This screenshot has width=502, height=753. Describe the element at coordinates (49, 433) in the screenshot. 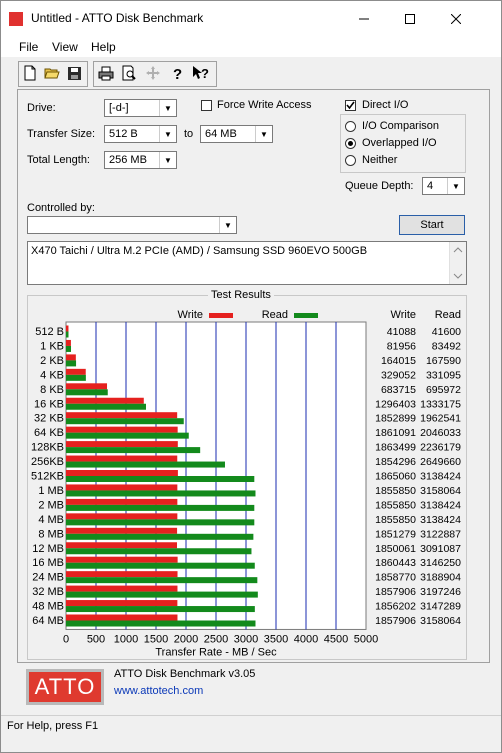

I see `category-label: 64 KB` at that location.